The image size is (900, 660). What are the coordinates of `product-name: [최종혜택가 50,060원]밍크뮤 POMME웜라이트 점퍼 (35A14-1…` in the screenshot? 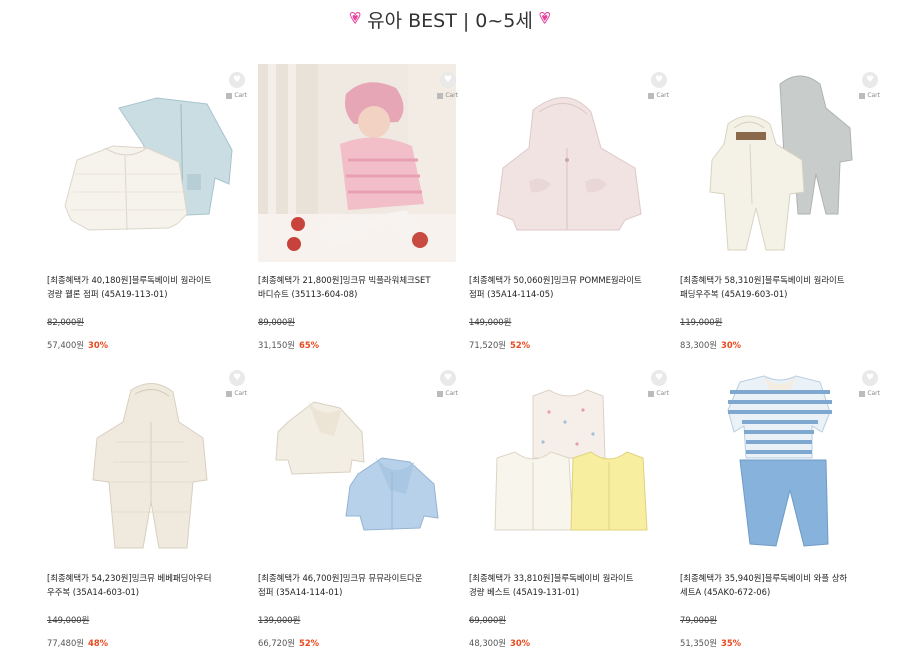 It's located at (571, 287).